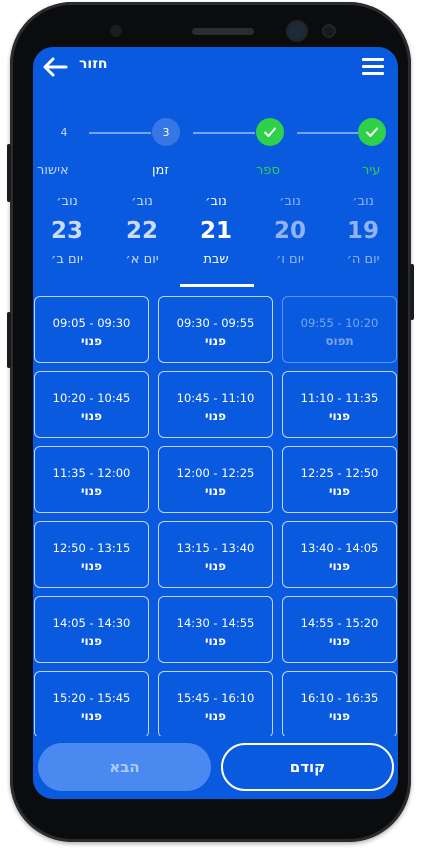 This screenshot has width=421, height=850. What do you see at coordinates (363, 259) in the screenshot?
I see `day-name: יום ה׳` at bounding box center [363, 259].